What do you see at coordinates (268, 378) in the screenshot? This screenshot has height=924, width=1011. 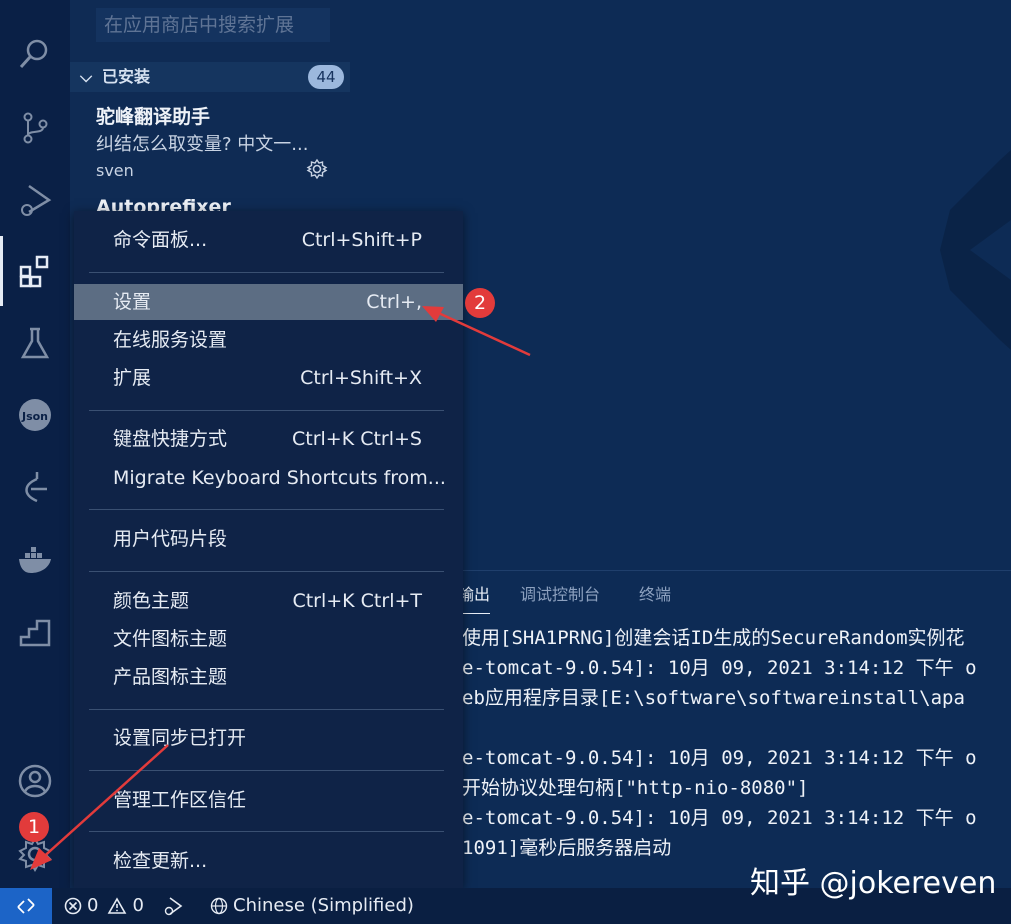 I see `menu-item-extensions: 扩展 Ctrl+Shift+X` at bounding box center [268, 378].